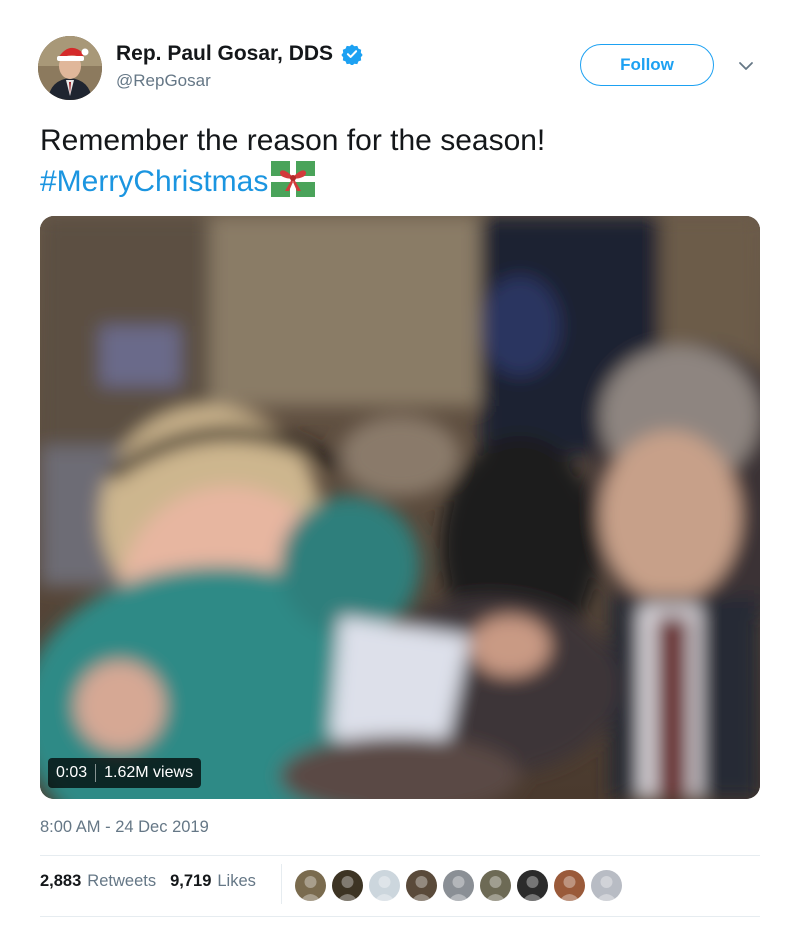 The height and width of the screenshot is (929, 800). What do you see at coordinates (400, 181) in the screenshot?
I see `tweet-hashtag-line: #MerryChristmas` at bounding box center [400, 181].